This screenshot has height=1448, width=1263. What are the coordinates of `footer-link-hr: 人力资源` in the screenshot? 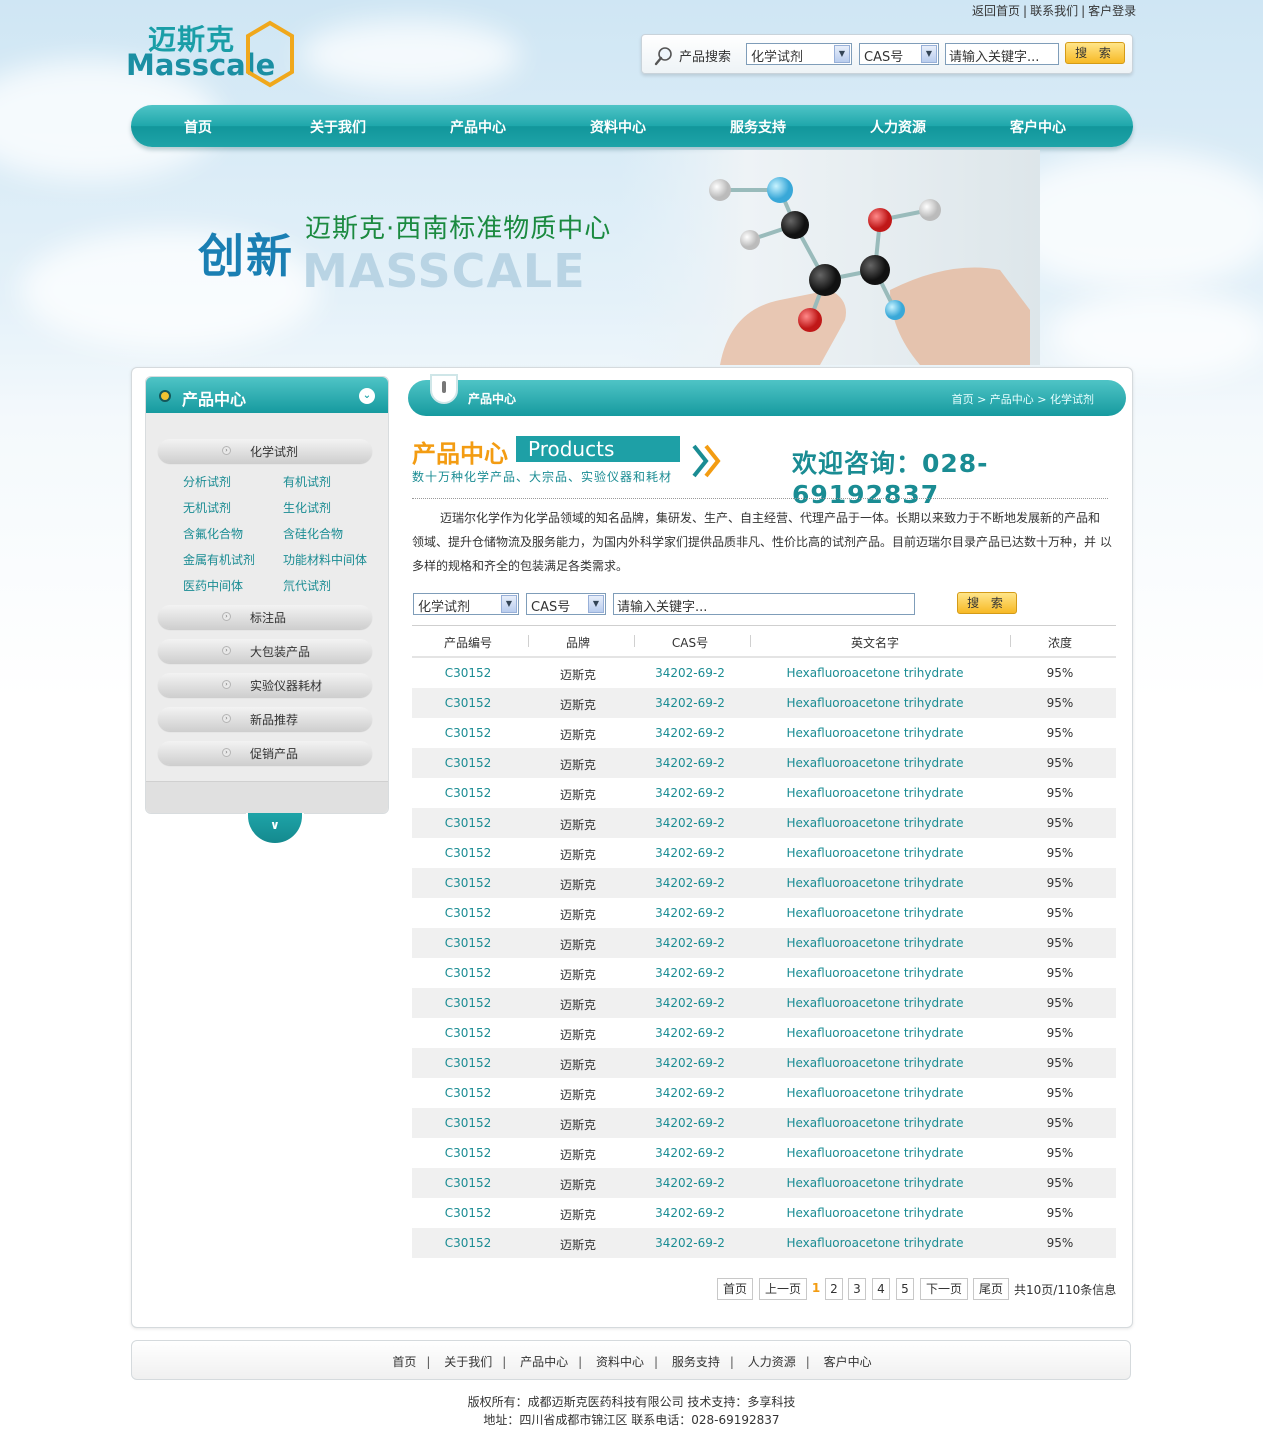 It's located at (772, 1362).